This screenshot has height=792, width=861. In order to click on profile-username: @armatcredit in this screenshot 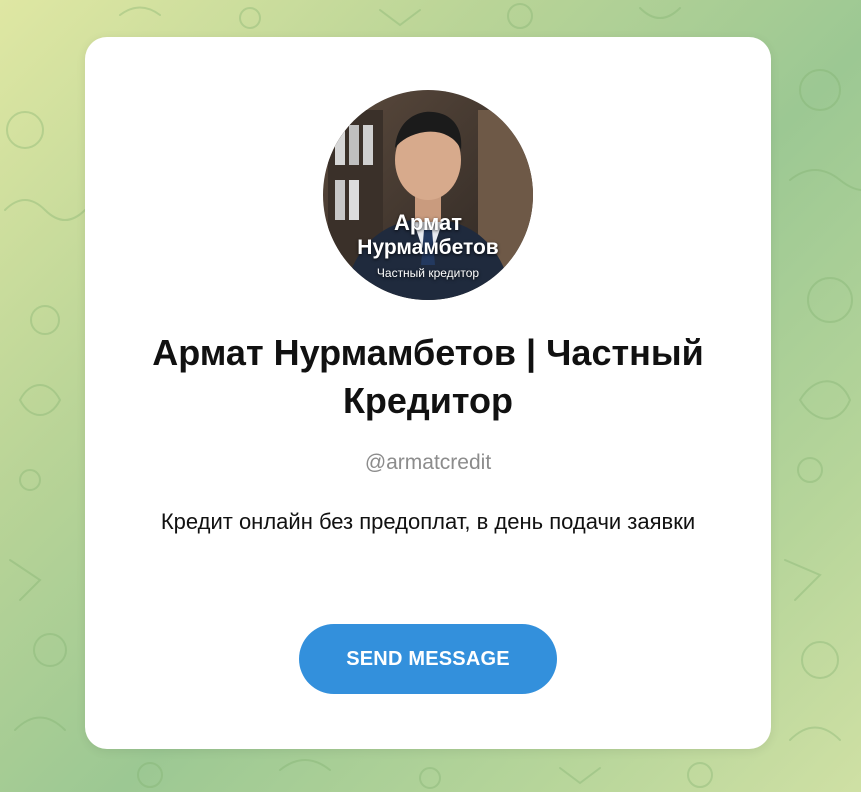, I will do `click(428, 463)`.